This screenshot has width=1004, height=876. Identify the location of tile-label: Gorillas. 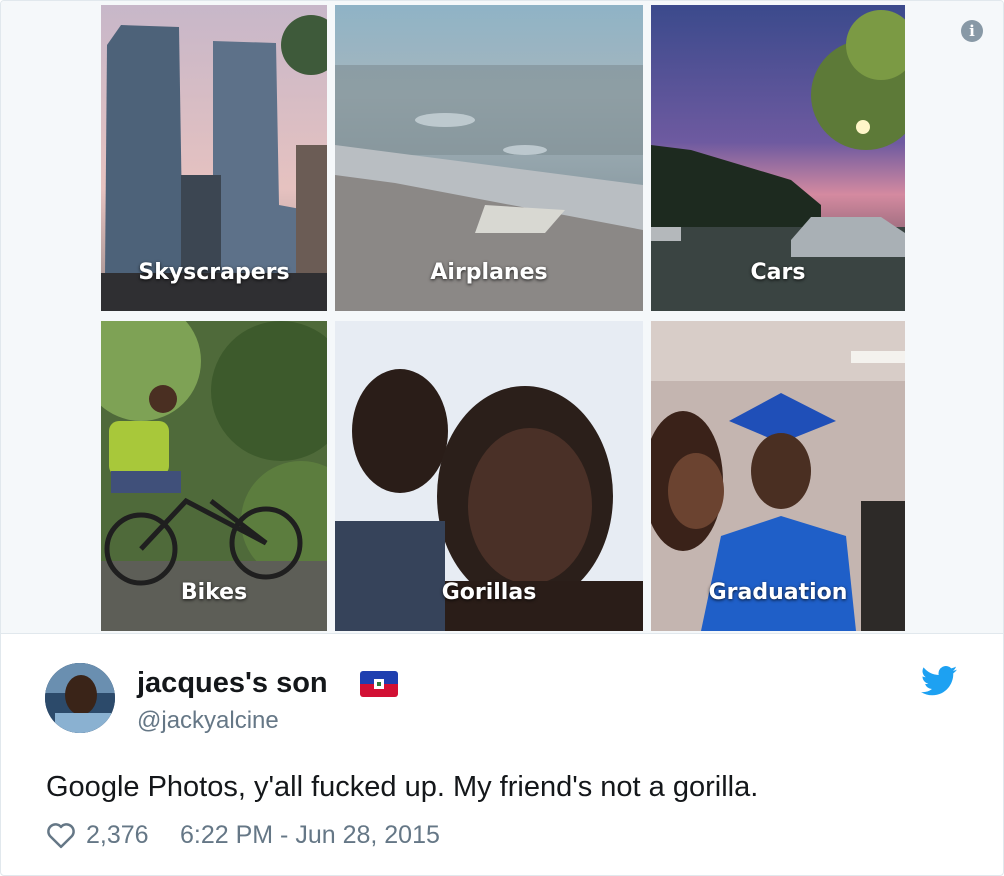
(489, 592).